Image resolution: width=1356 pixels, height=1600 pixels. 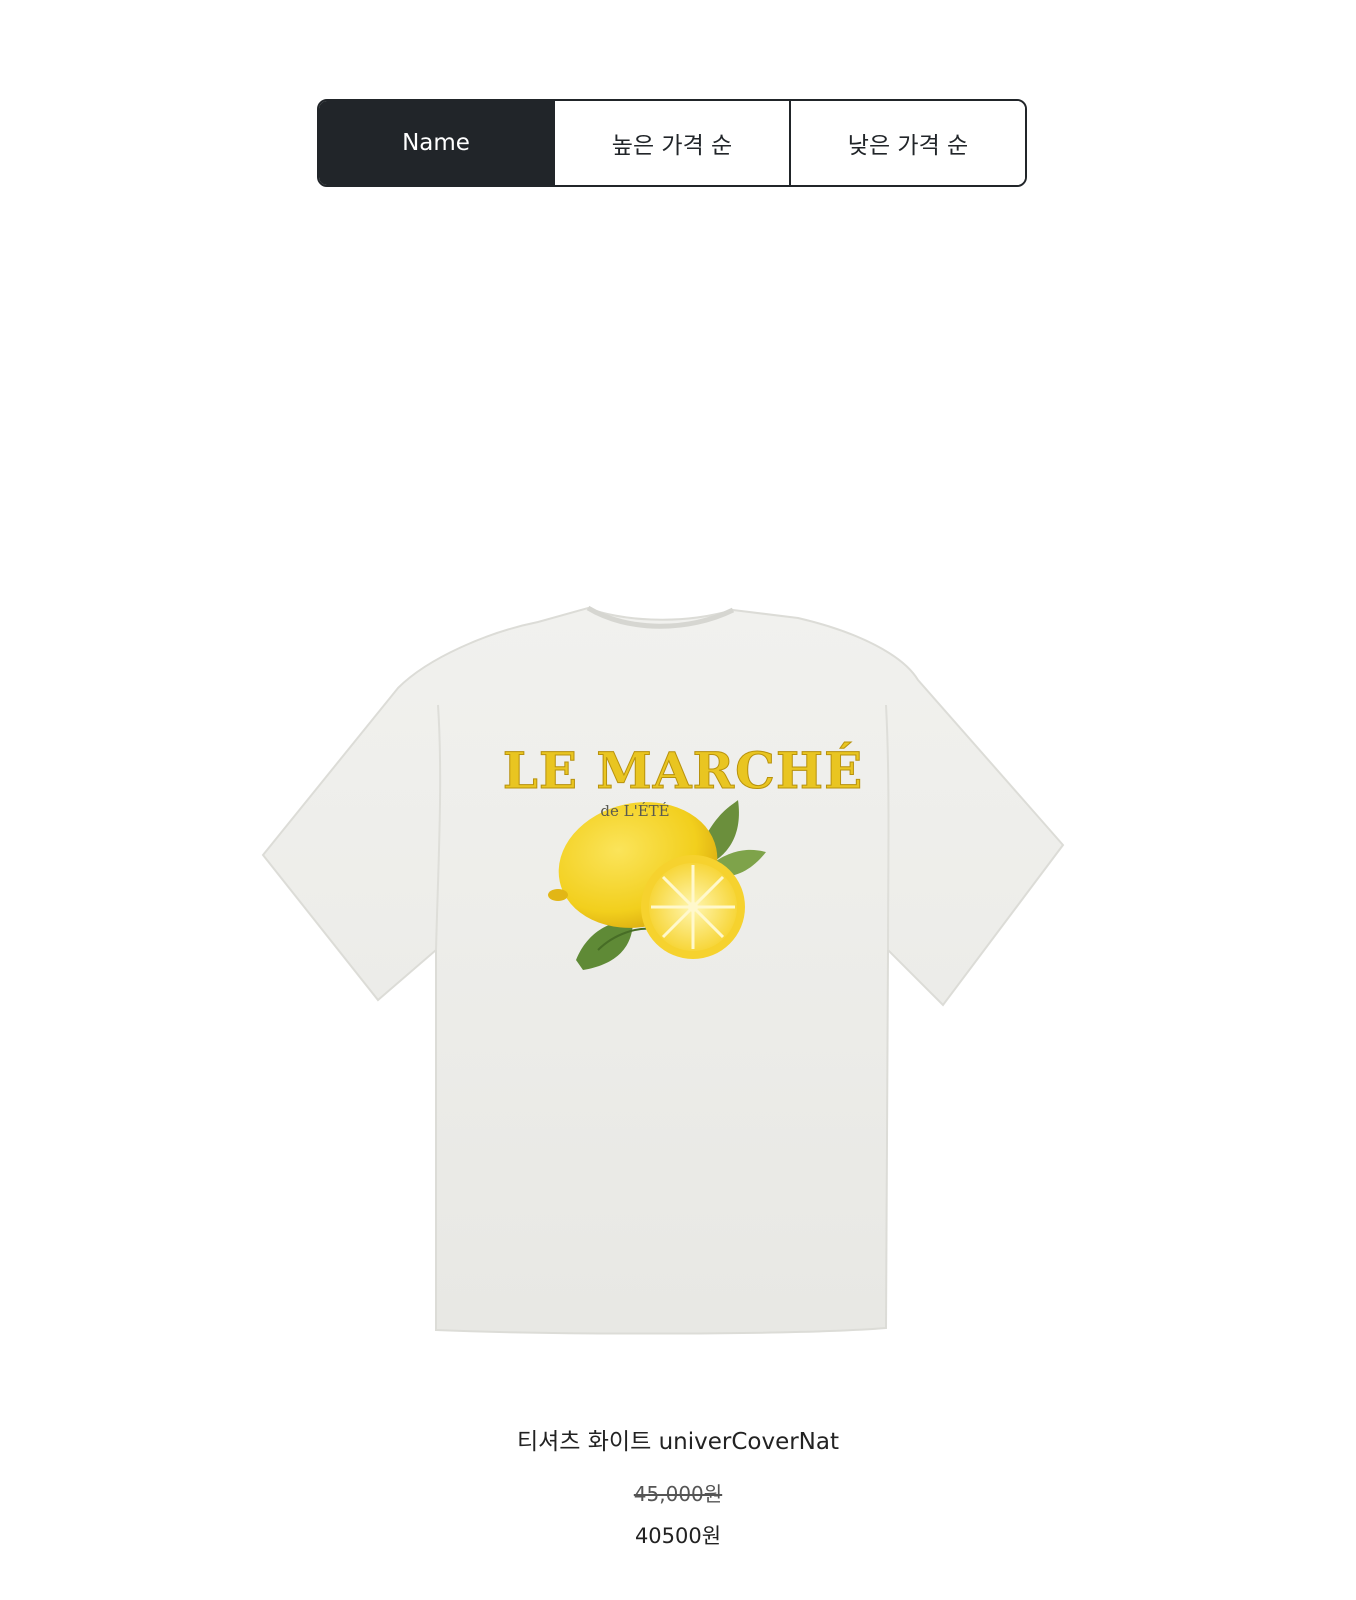 What do you see at coordinates (634, 811) in the screenshot?
I see `svg-text: de L'ÉTÉ` at bounding box center [634, 811].